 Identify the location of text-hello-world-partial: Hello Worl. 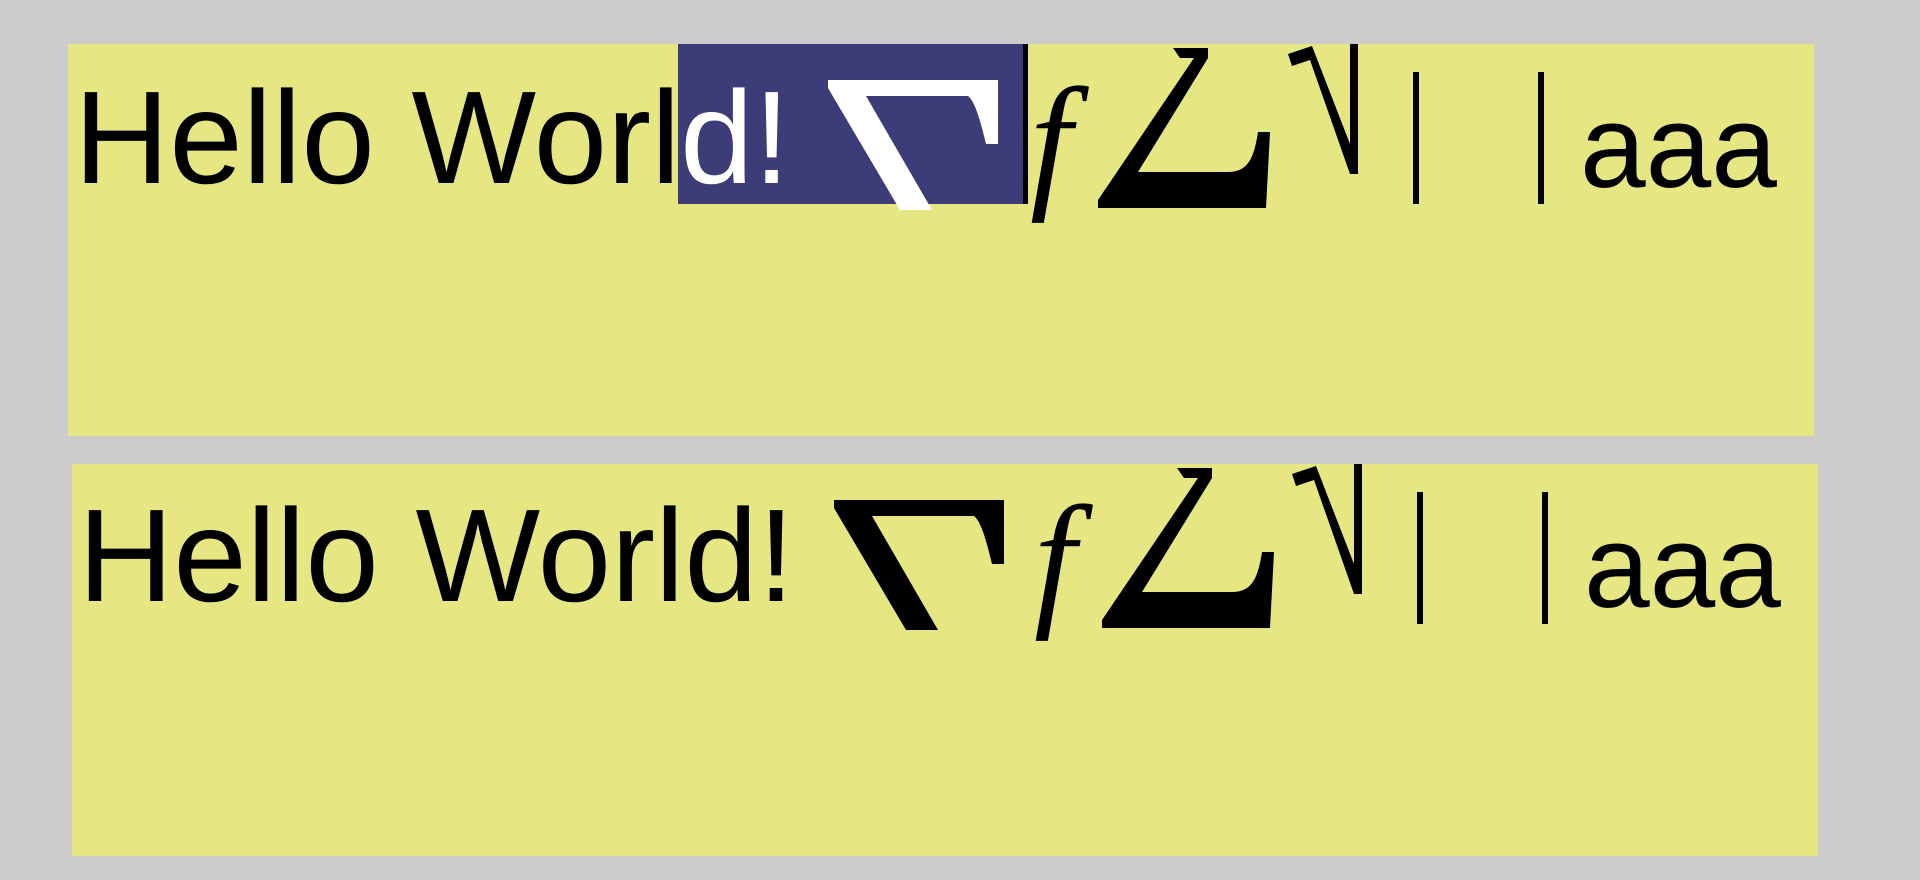
(377, 137).